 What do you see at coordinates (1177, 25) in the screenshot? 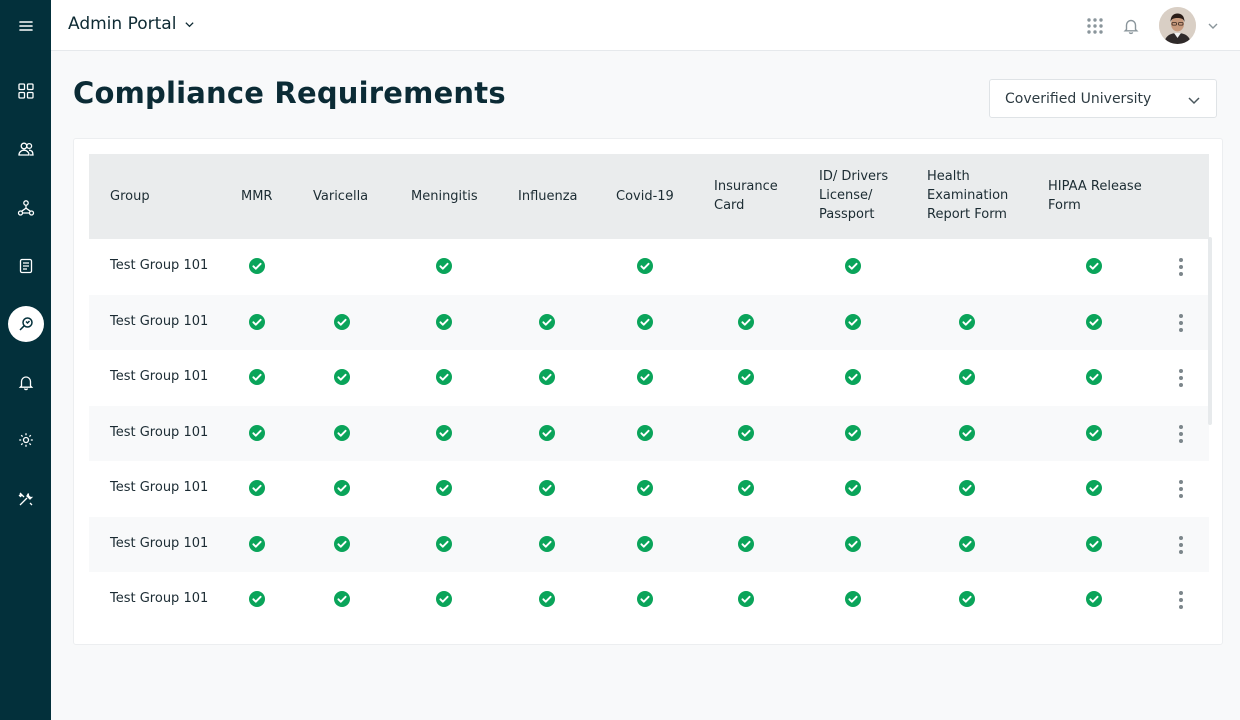
I see `avatar` at bounding box center [1177, 25].